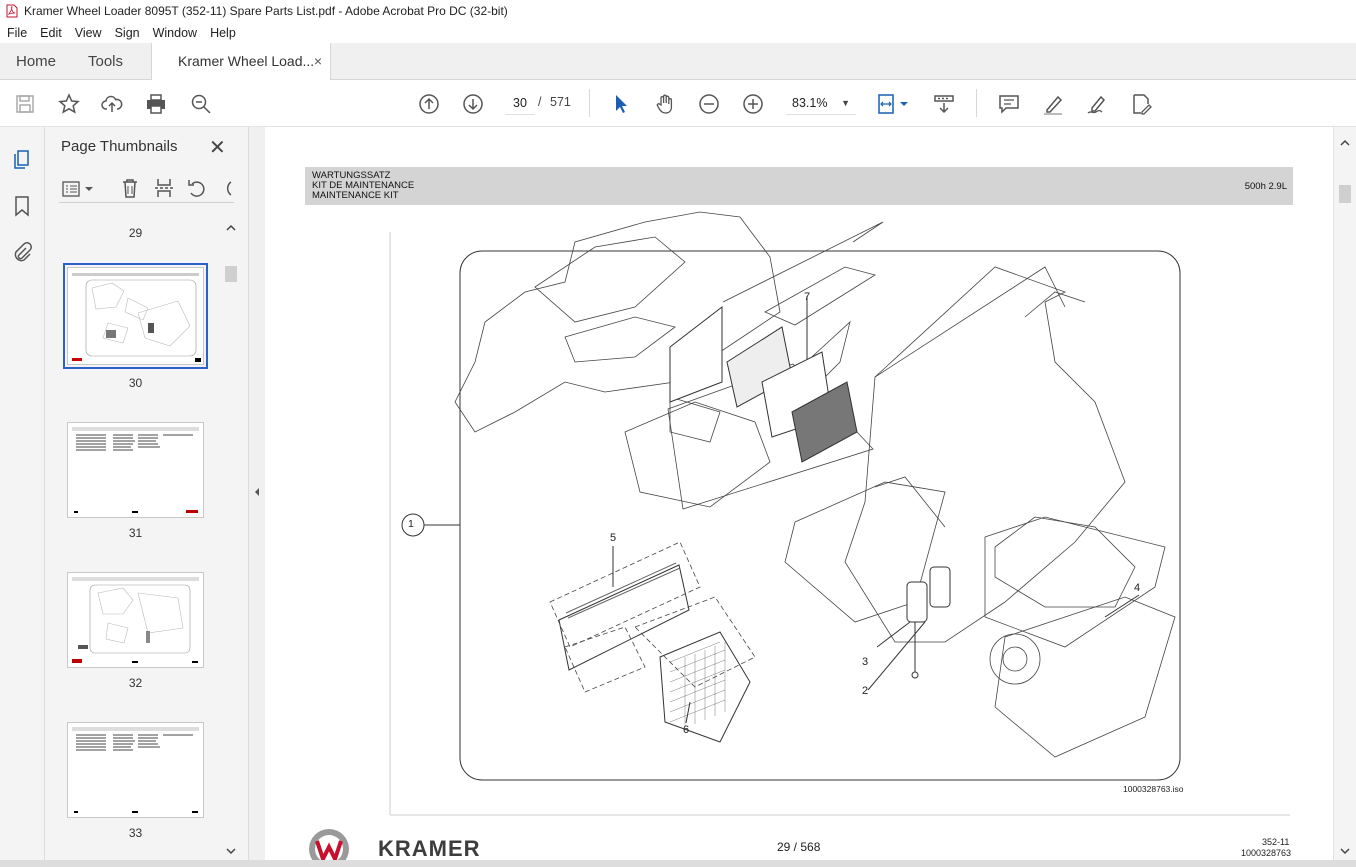 Image resolution: width=1356 pixels, height=867 pixels. Describe the element at coordinates (845, 103) in the screenshot. I see `chevron-down-icon: ▼` at that location.